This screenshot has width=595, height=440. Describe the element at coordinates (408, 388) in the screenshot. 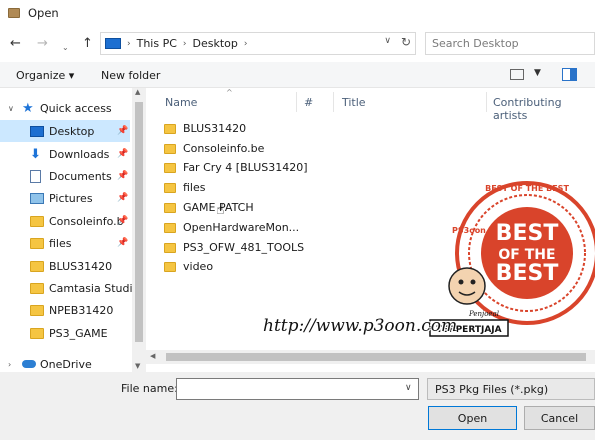

I see `file-name-dropdown-icon: ∨` at that location.